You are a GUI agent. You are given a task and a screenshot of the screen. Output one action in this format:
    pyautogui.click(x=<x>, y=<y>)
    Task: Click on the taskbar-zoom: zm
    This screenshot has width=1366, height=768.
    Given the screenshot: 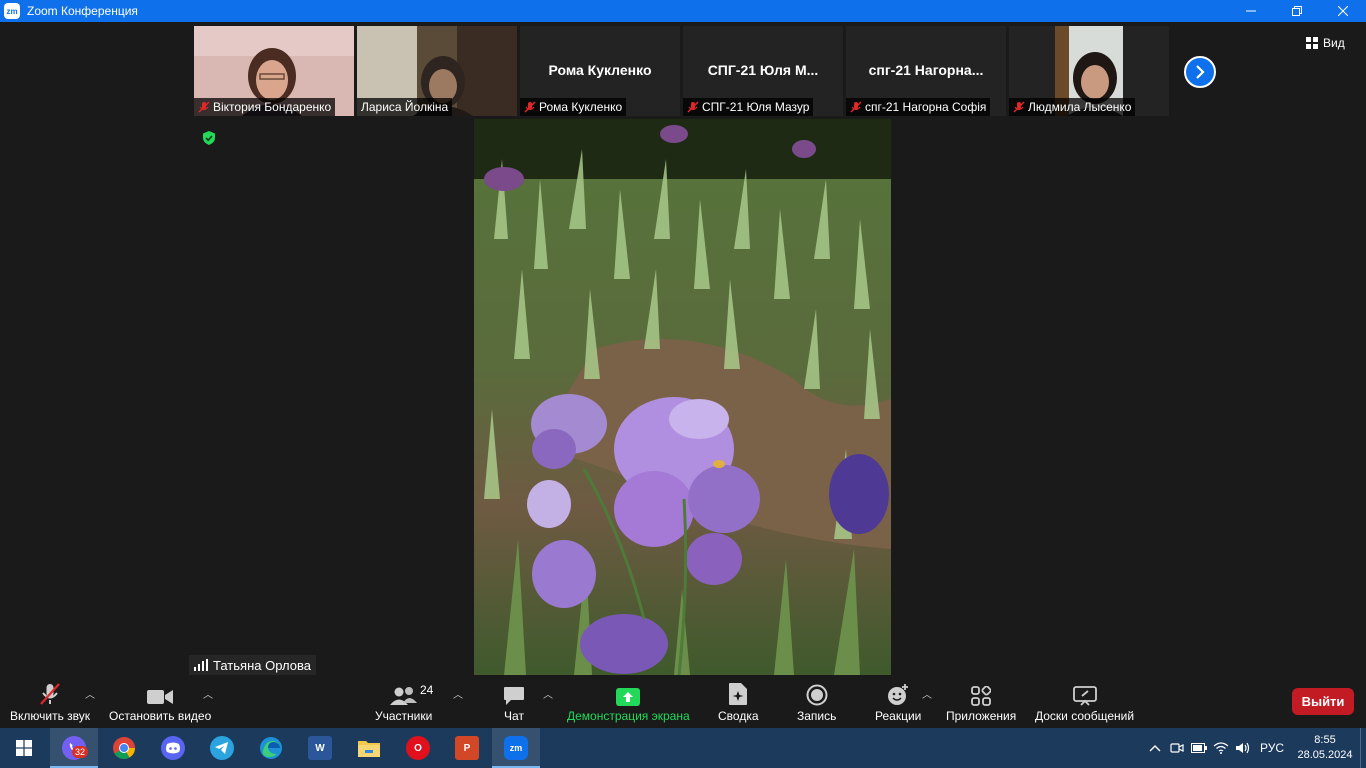 What is the action you would take?
    pyautogui.click(x=516, y=748)
    